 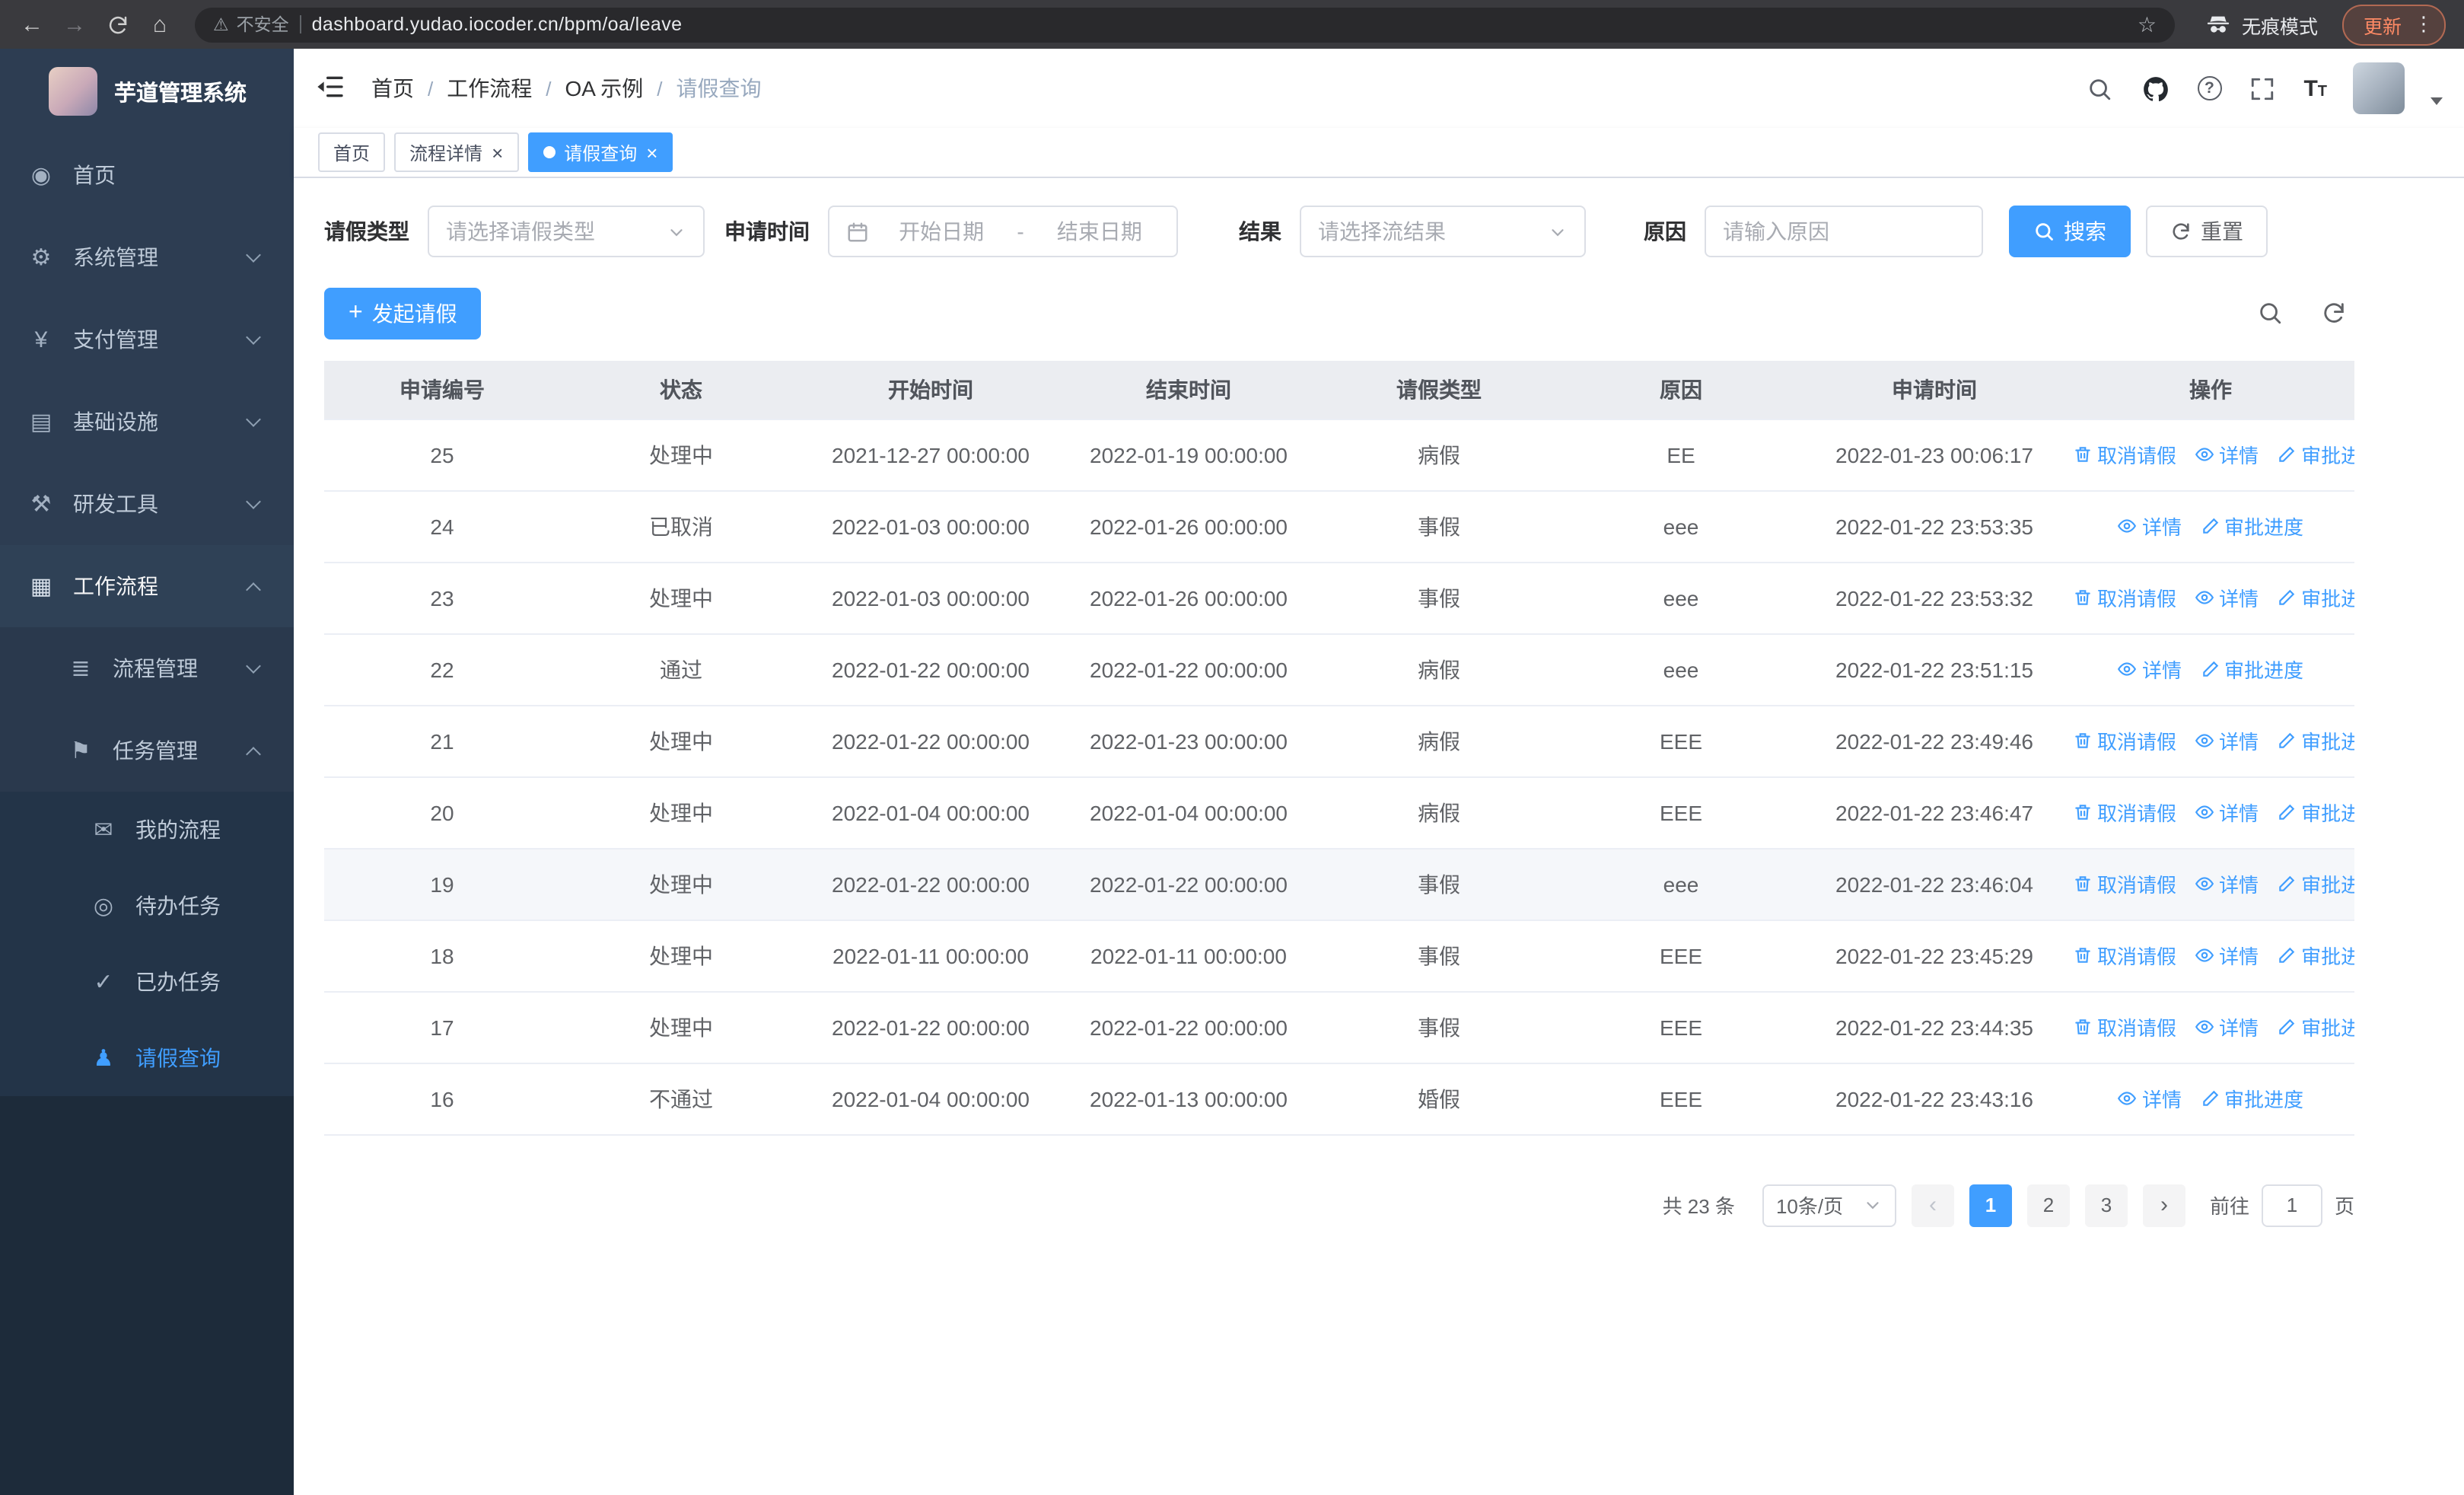 What do you see at coordinates (1990, 1205) in the screenshot?
I see `page-button-1: 1` at bounding box center [1990, 1205].